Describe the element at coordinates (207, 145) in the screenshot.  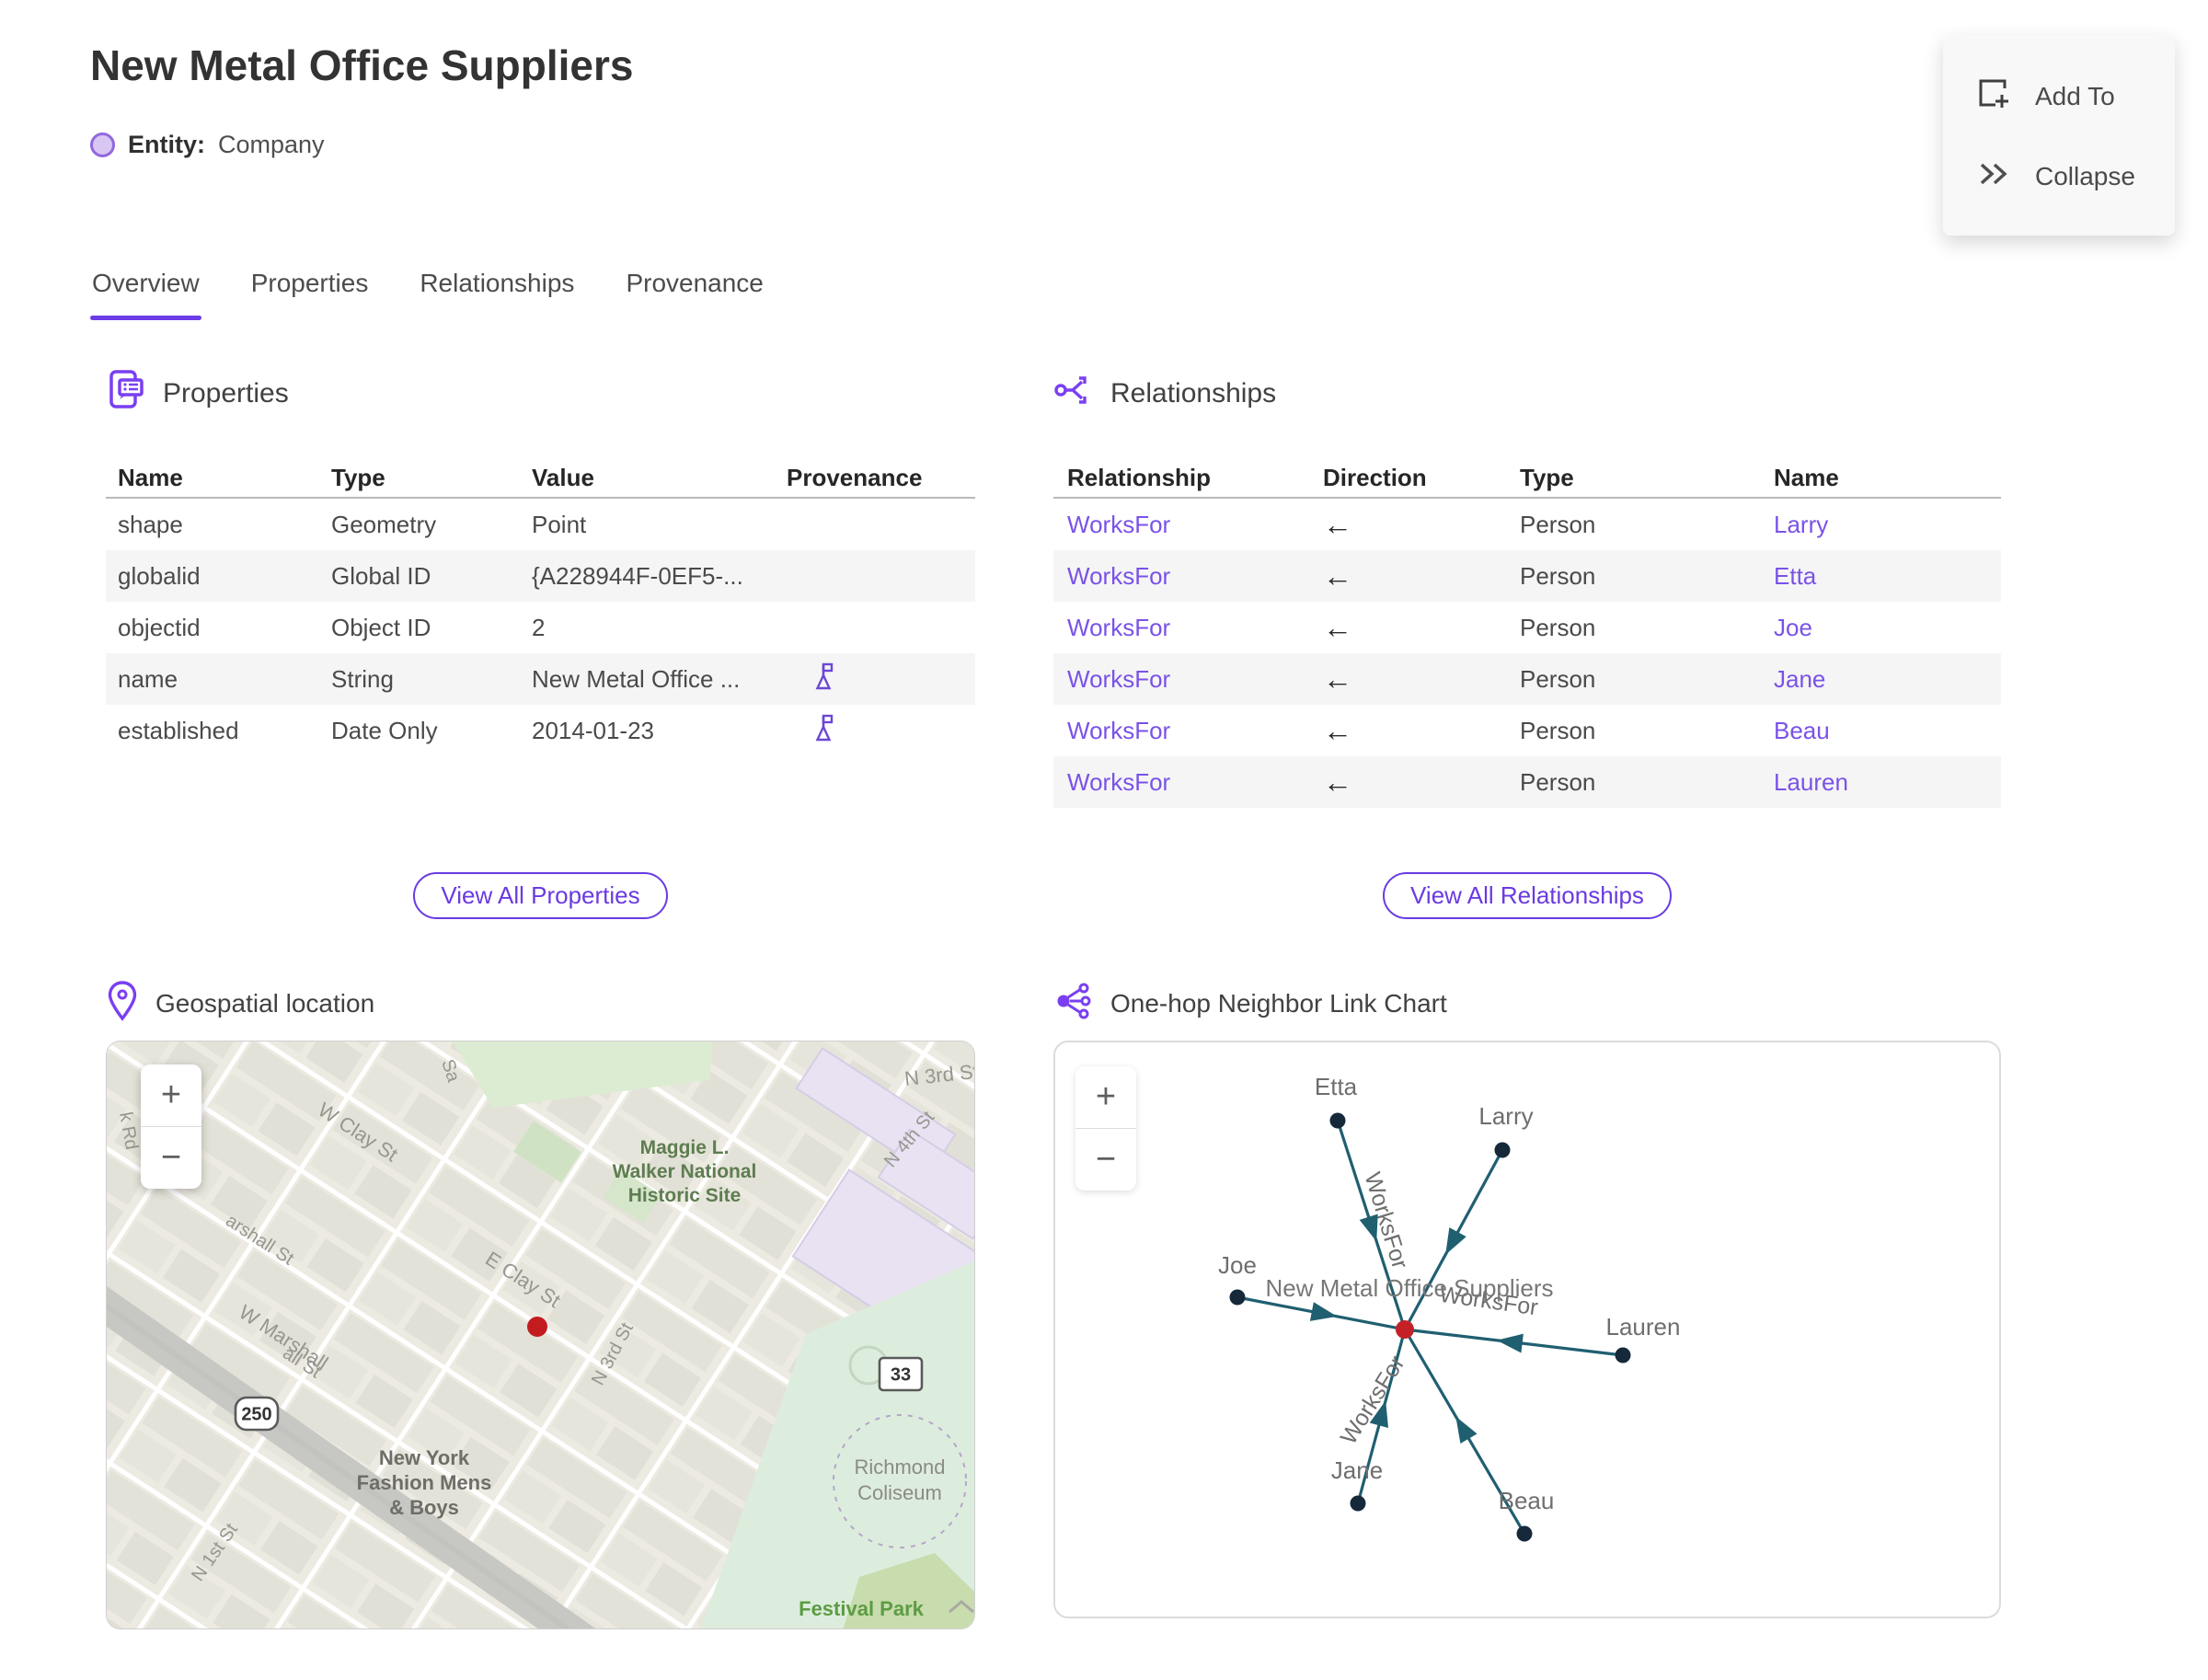
I see `entity-type-row: Entity: Company` at that location.